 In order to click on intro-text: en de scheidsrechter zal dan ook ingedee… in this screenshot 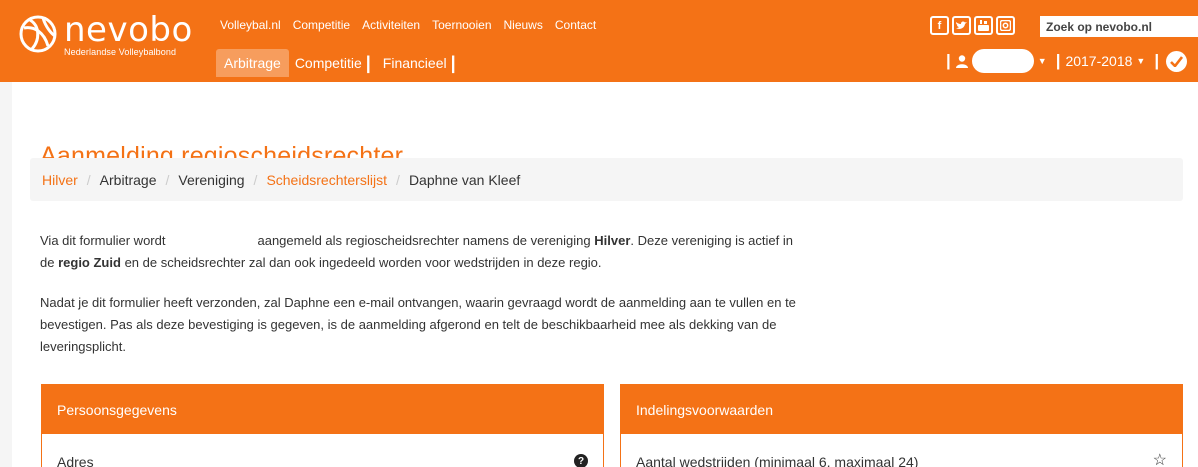, I will do `click(363, 262)`.